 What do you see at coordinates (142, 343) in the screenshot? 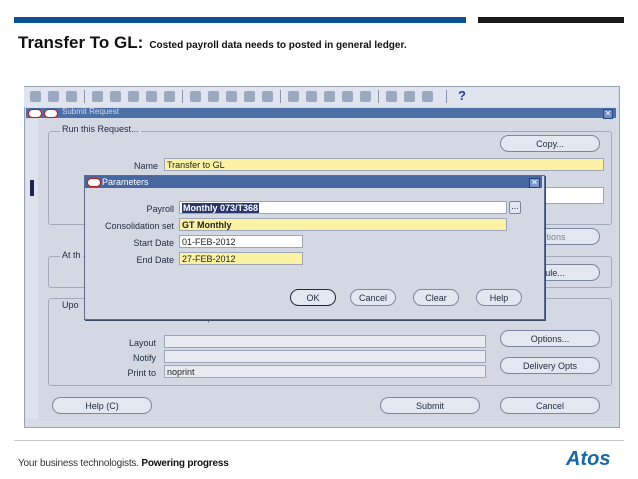
I see `layout-label: Layout` at bounding box center [142, 343].